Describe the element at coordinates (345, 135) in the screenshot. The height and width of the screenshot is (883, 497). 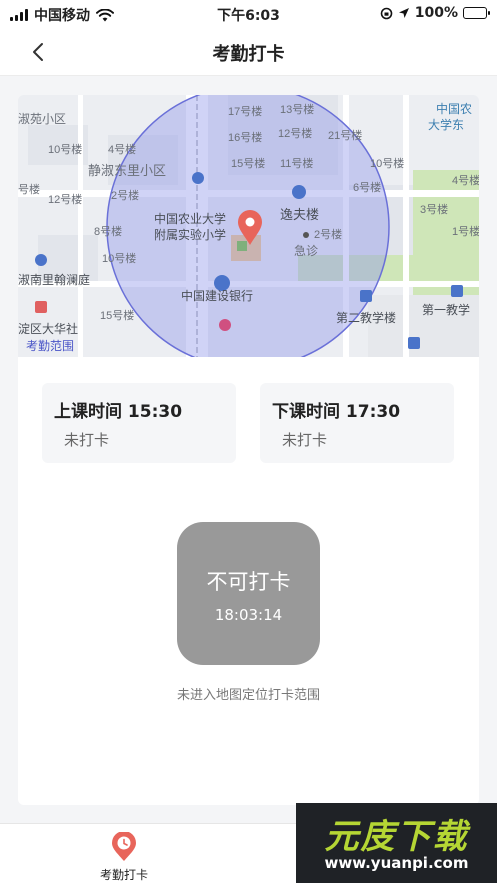
I see `map-label: 21号楼` at that location.